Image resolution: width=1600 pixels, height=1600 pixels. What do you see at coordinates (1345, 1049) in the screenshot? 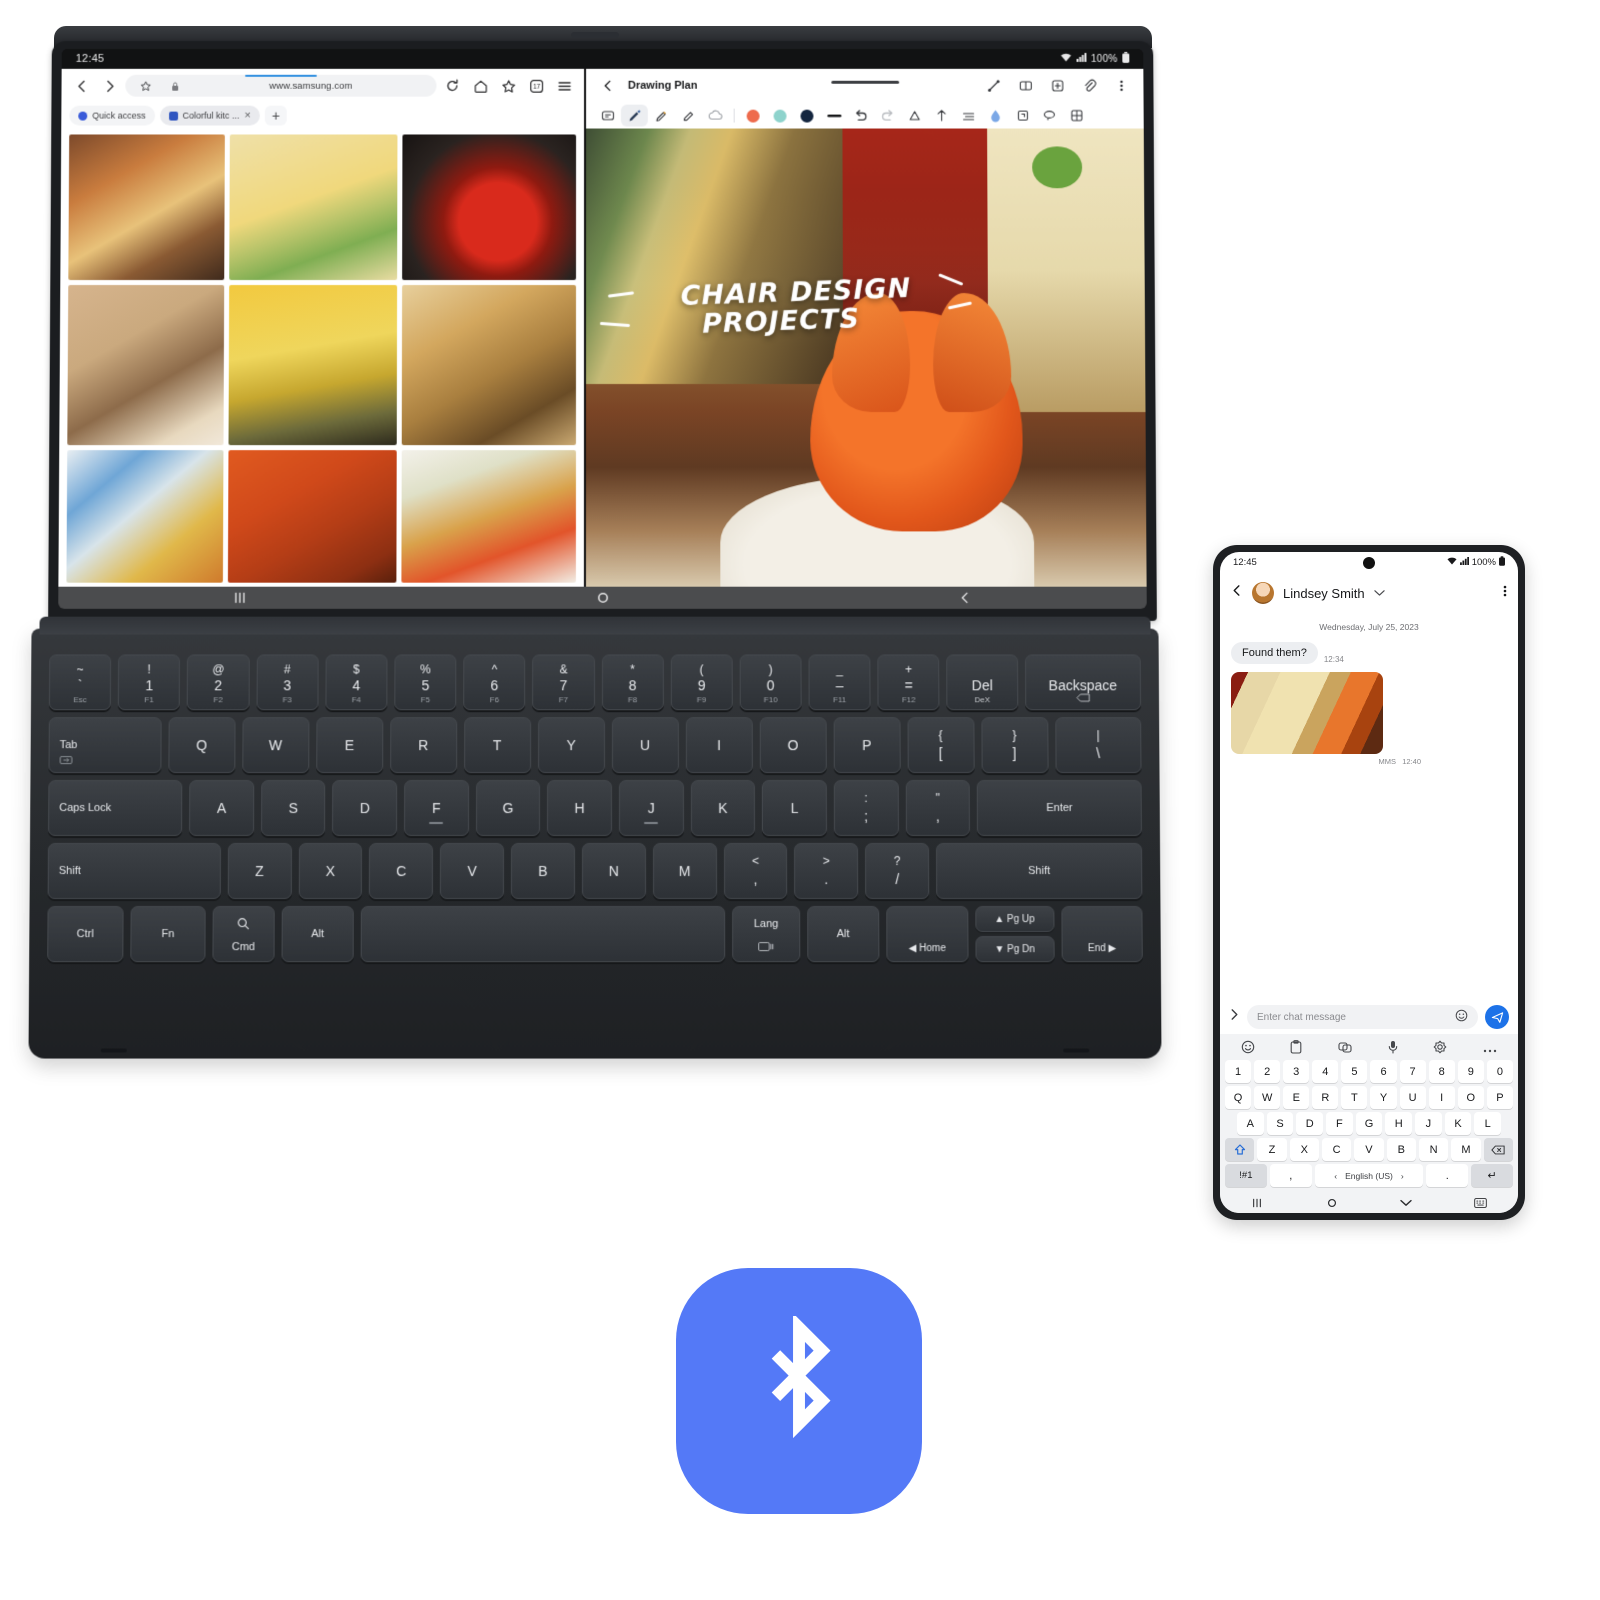
I see `sticker-icon` at bounding box center [1345, 1049].